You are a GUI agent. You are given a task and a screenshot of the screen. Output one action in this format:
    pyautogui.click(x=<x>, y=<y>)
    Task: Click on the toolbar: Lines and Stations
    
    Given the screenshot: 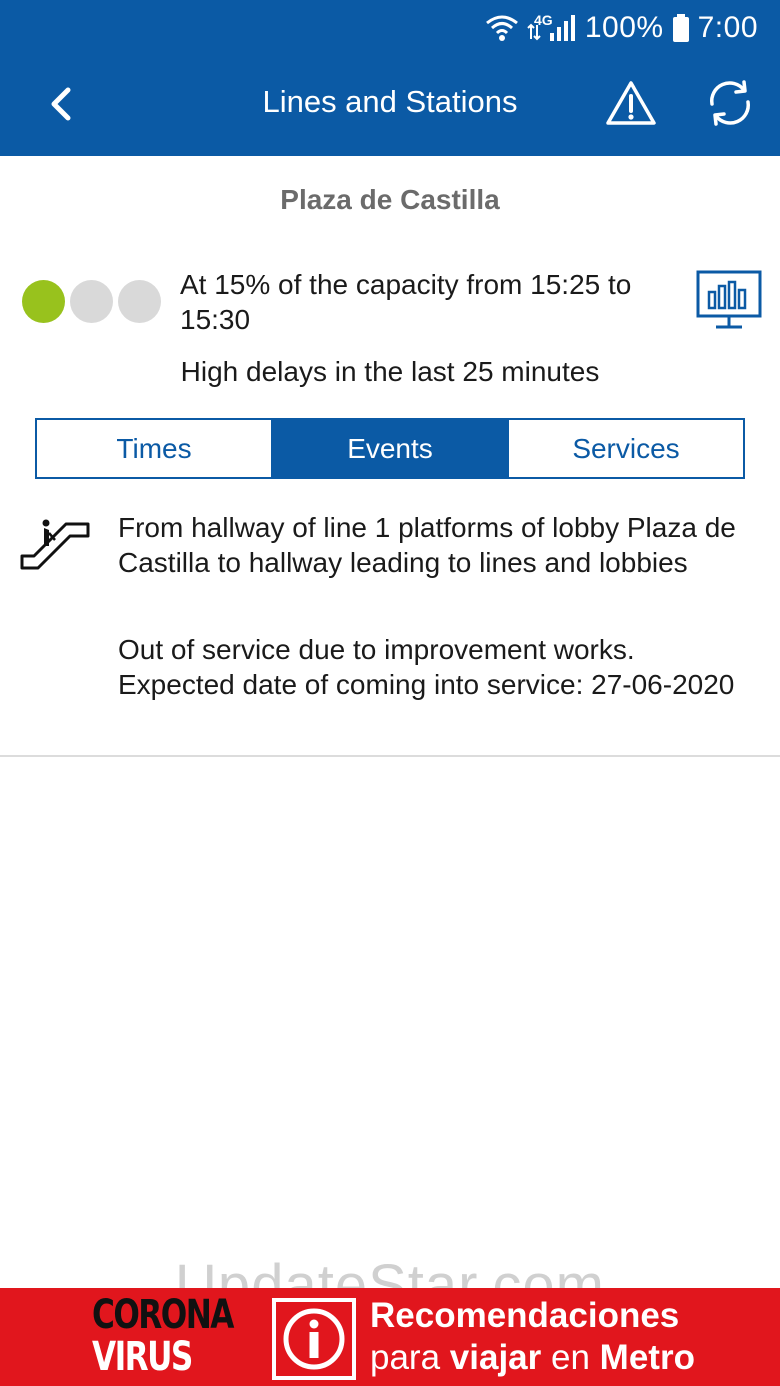 What is the action you would take?
    pyautogui.click(x=390, y=106)
    